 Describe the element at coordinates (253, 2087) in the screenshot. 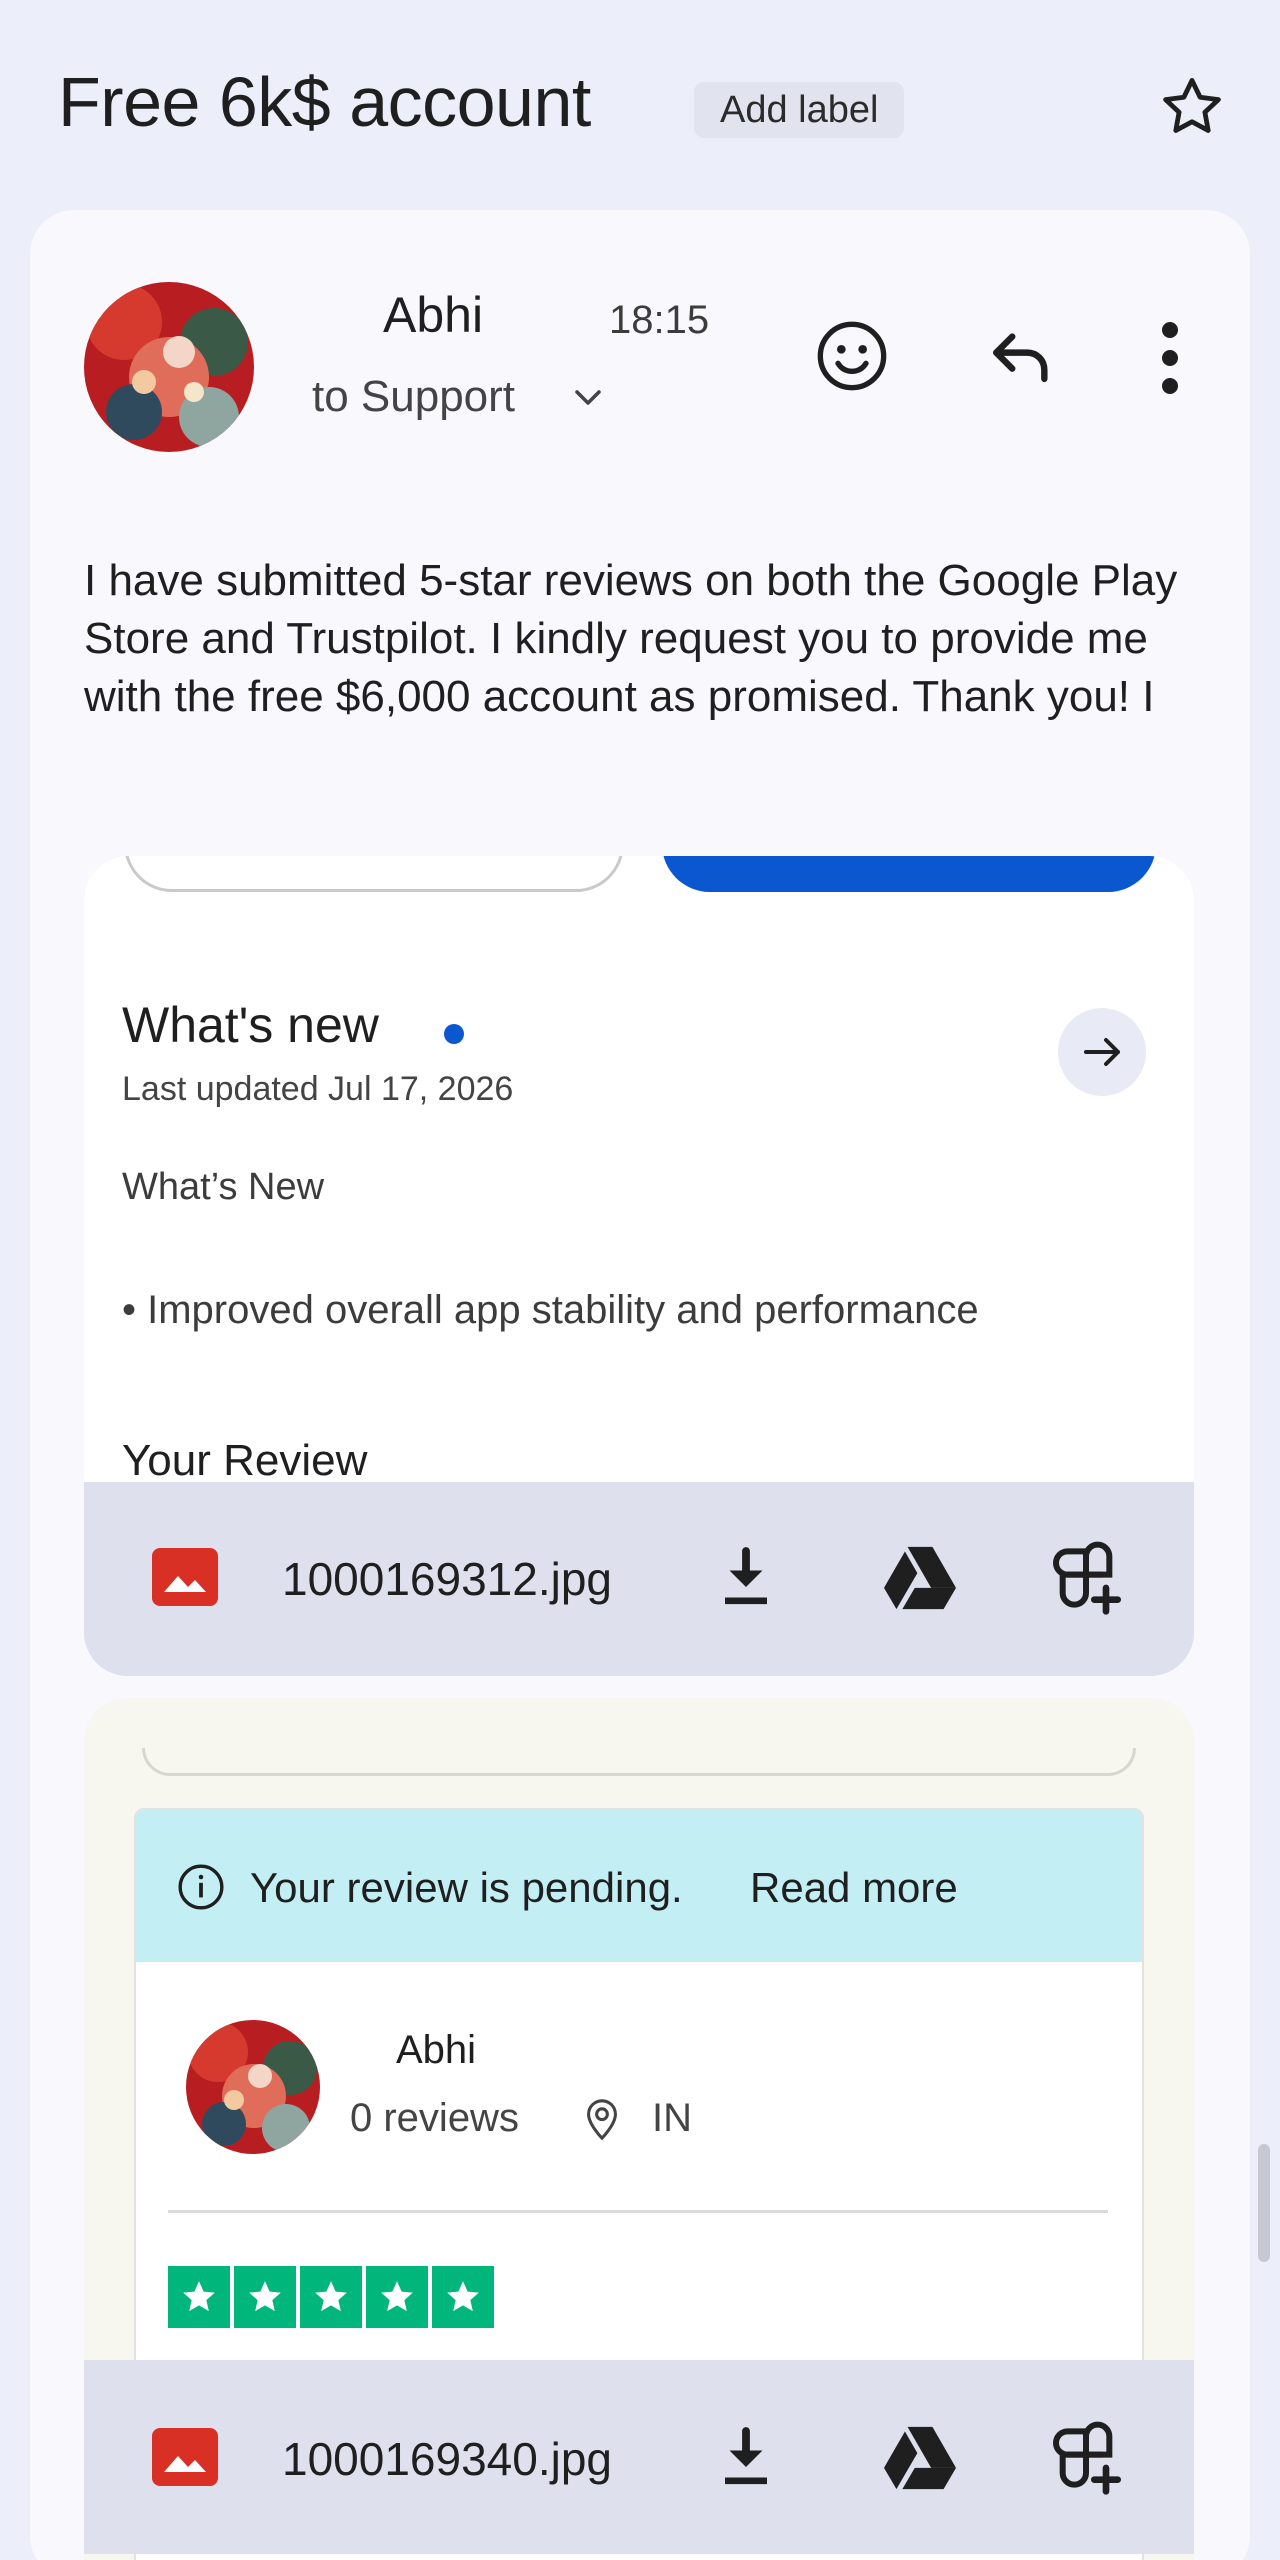

I see `reviewer-avatar` at that location.